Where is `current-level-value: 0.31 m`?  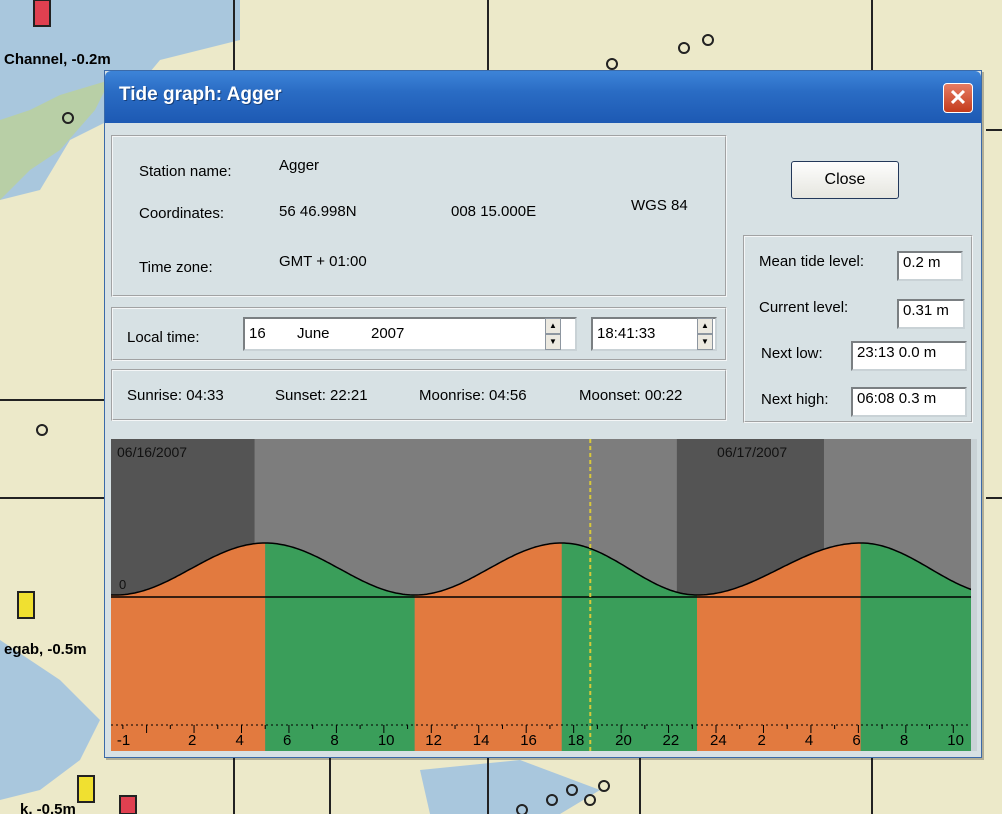 current-level-value: 0.31 m is located at coordinates (931, 314).